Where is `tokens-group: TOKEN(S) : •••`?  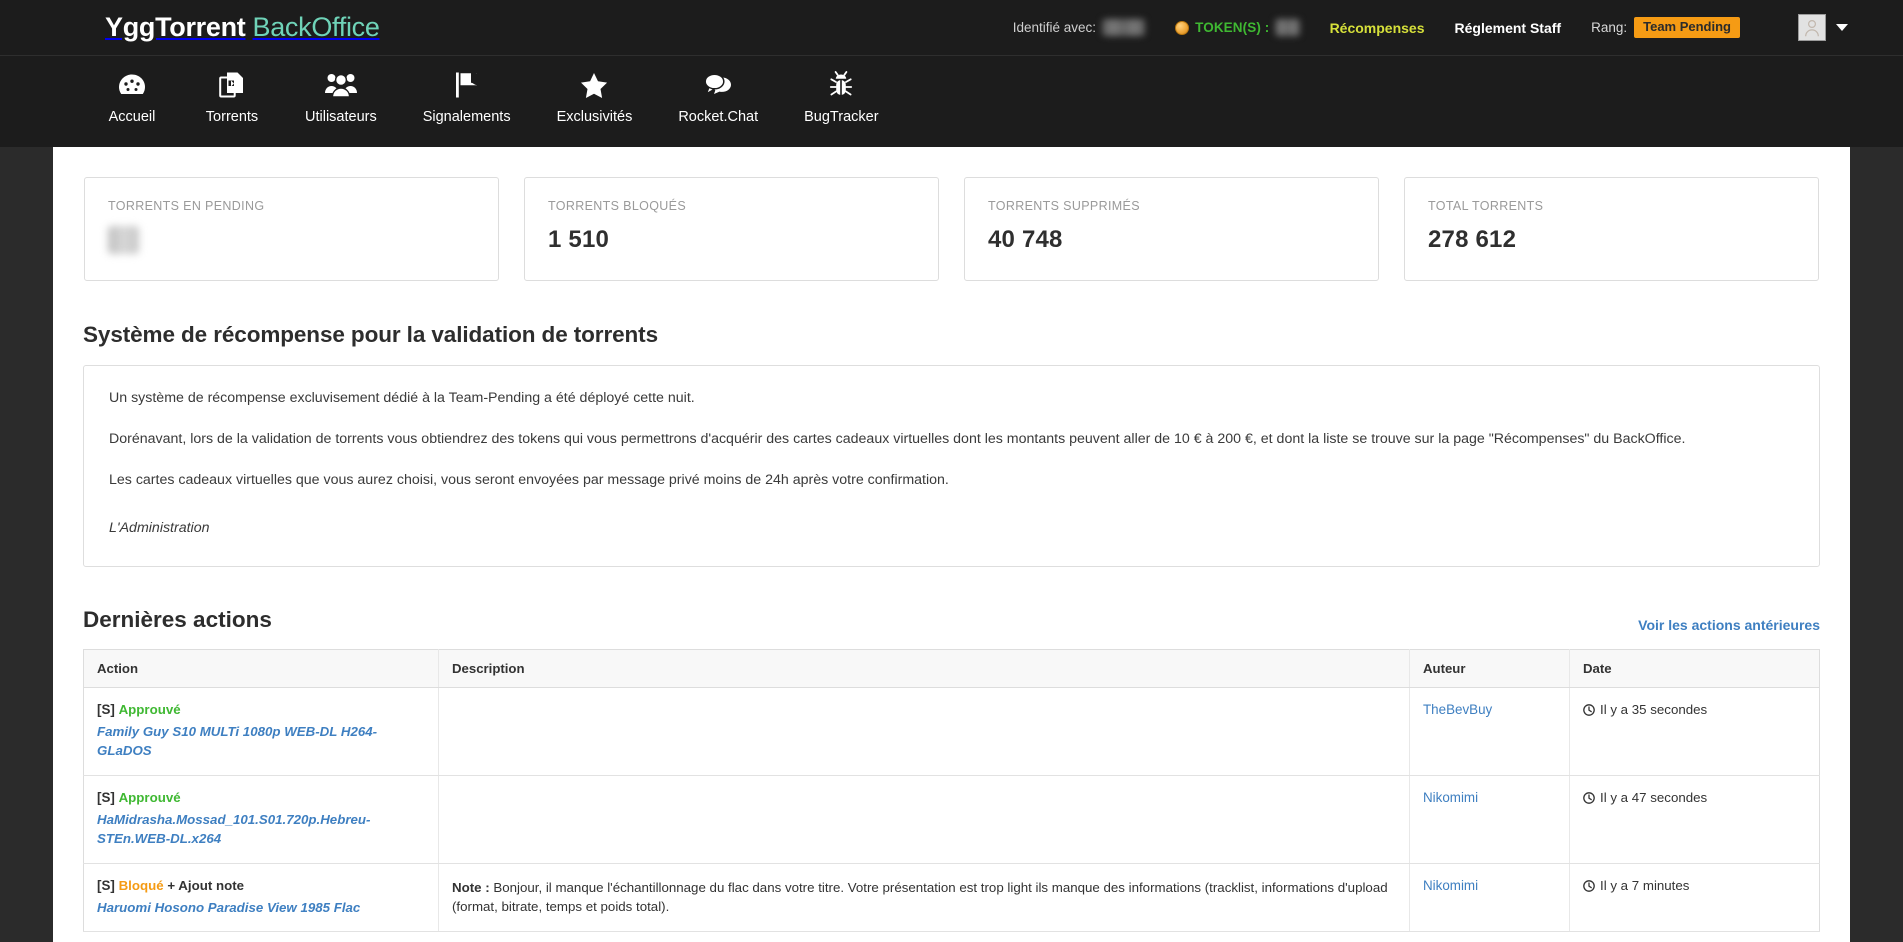 tokens-group: TOKEN(S) : ••• is located at coordinates (1237, 27).